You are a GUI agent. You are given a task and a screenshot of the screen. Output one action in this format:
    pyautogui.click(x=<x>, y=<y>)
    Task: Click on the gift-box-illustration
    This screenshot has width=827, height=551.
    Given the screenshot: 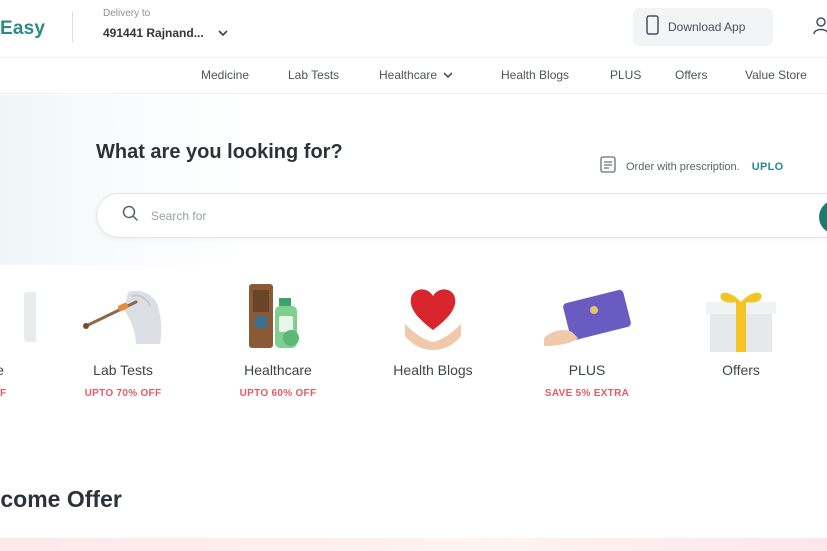 What is the action you would take?
    pyautogui.click(x=741, y=316)
    